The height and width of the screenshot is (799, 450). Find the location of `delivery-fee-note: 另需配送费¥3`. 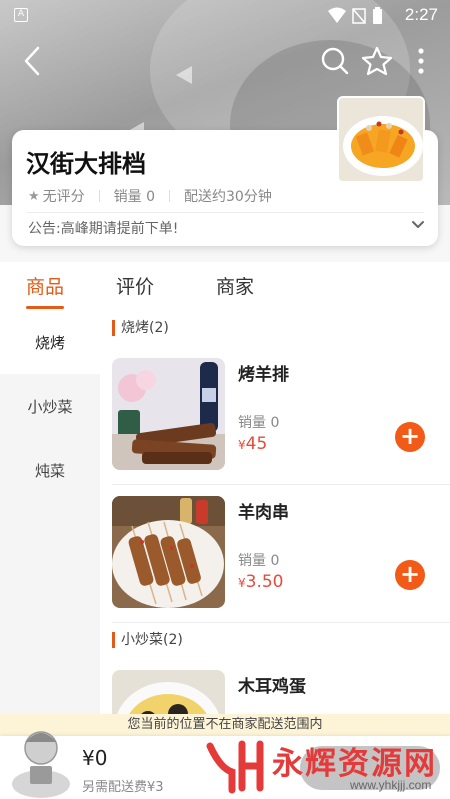

delivery-fee-note: 另需配送费¥3 is located at coordinates (123, 787).